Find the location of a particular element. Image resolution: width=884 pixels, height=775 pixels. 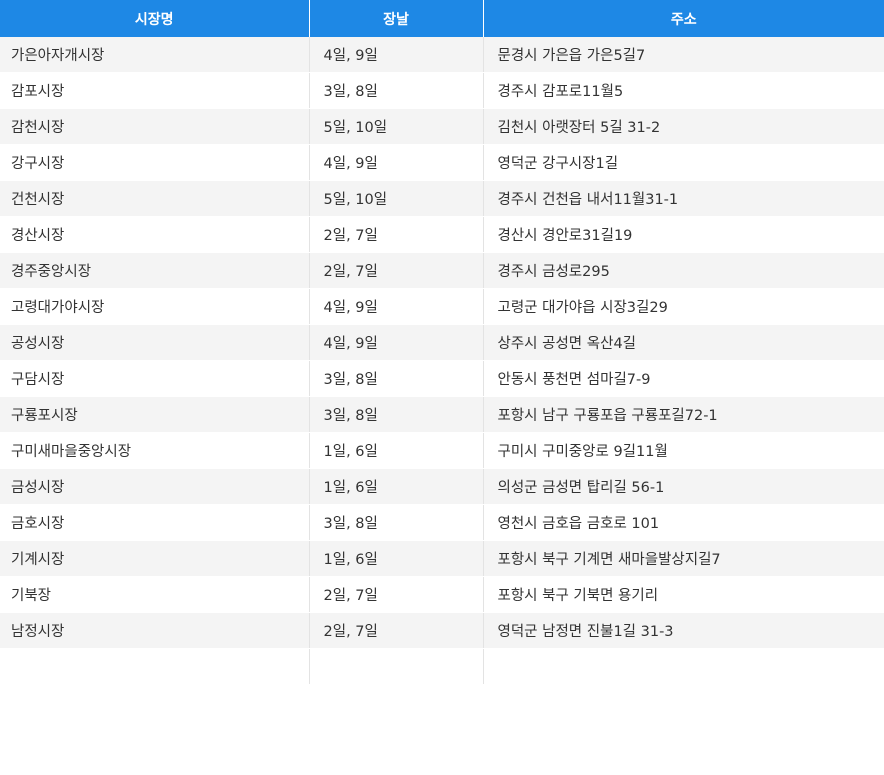

cell-address: 영천시 금호읍 금호로 101 is located at coordinates (683, 522).